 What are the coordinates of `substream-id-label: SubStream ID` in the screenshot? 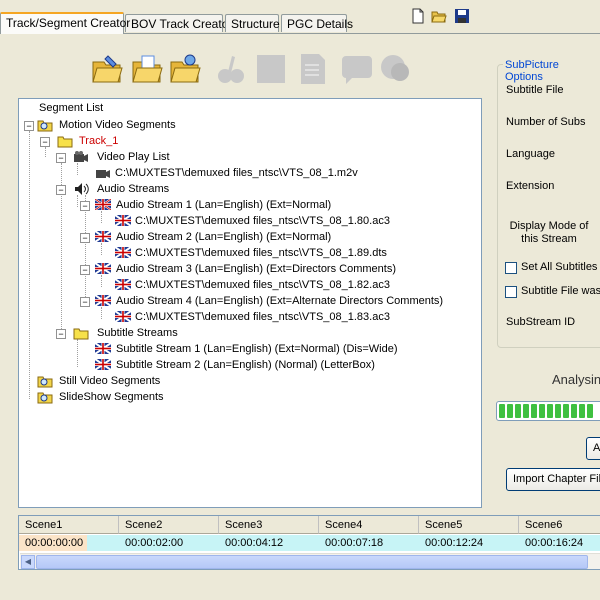 It's located at (541, 322).